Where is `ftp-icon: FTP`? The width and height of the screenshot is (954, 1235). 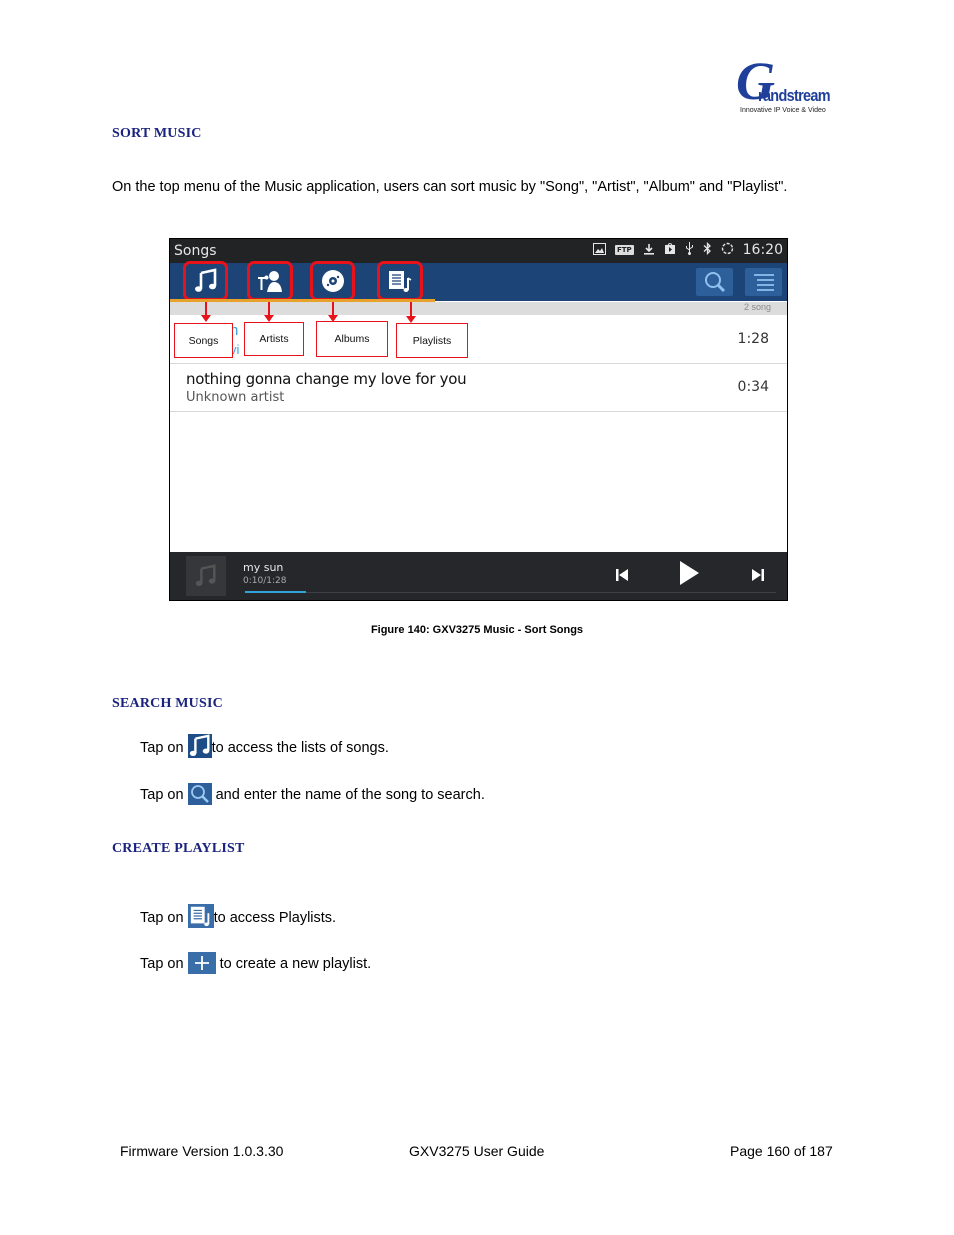 ftp-icon: FTP is located at coordinates (624, 250).